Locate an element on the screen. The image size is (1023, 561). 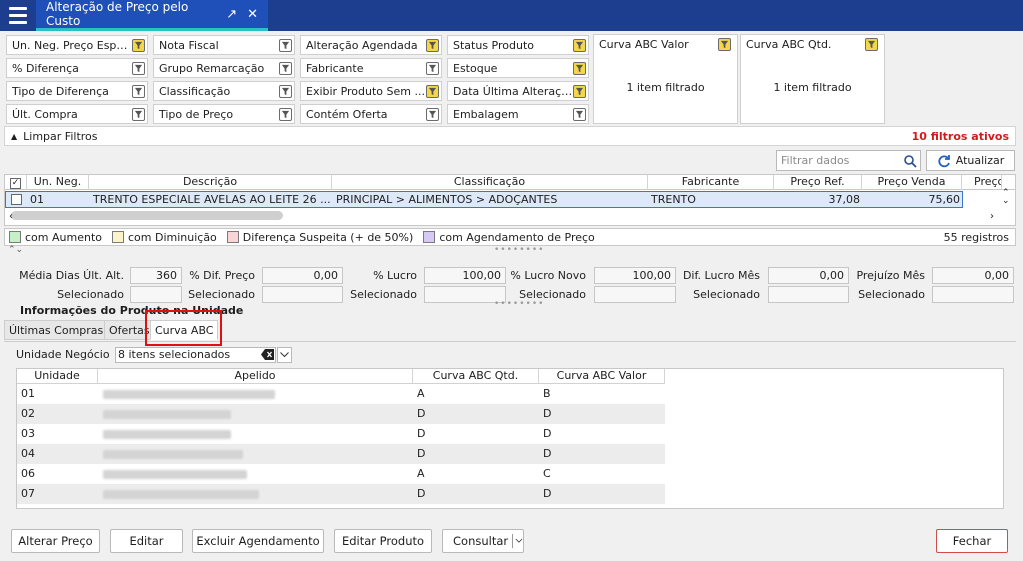
table-row: 04 D D is located at coordinates (341, 454).